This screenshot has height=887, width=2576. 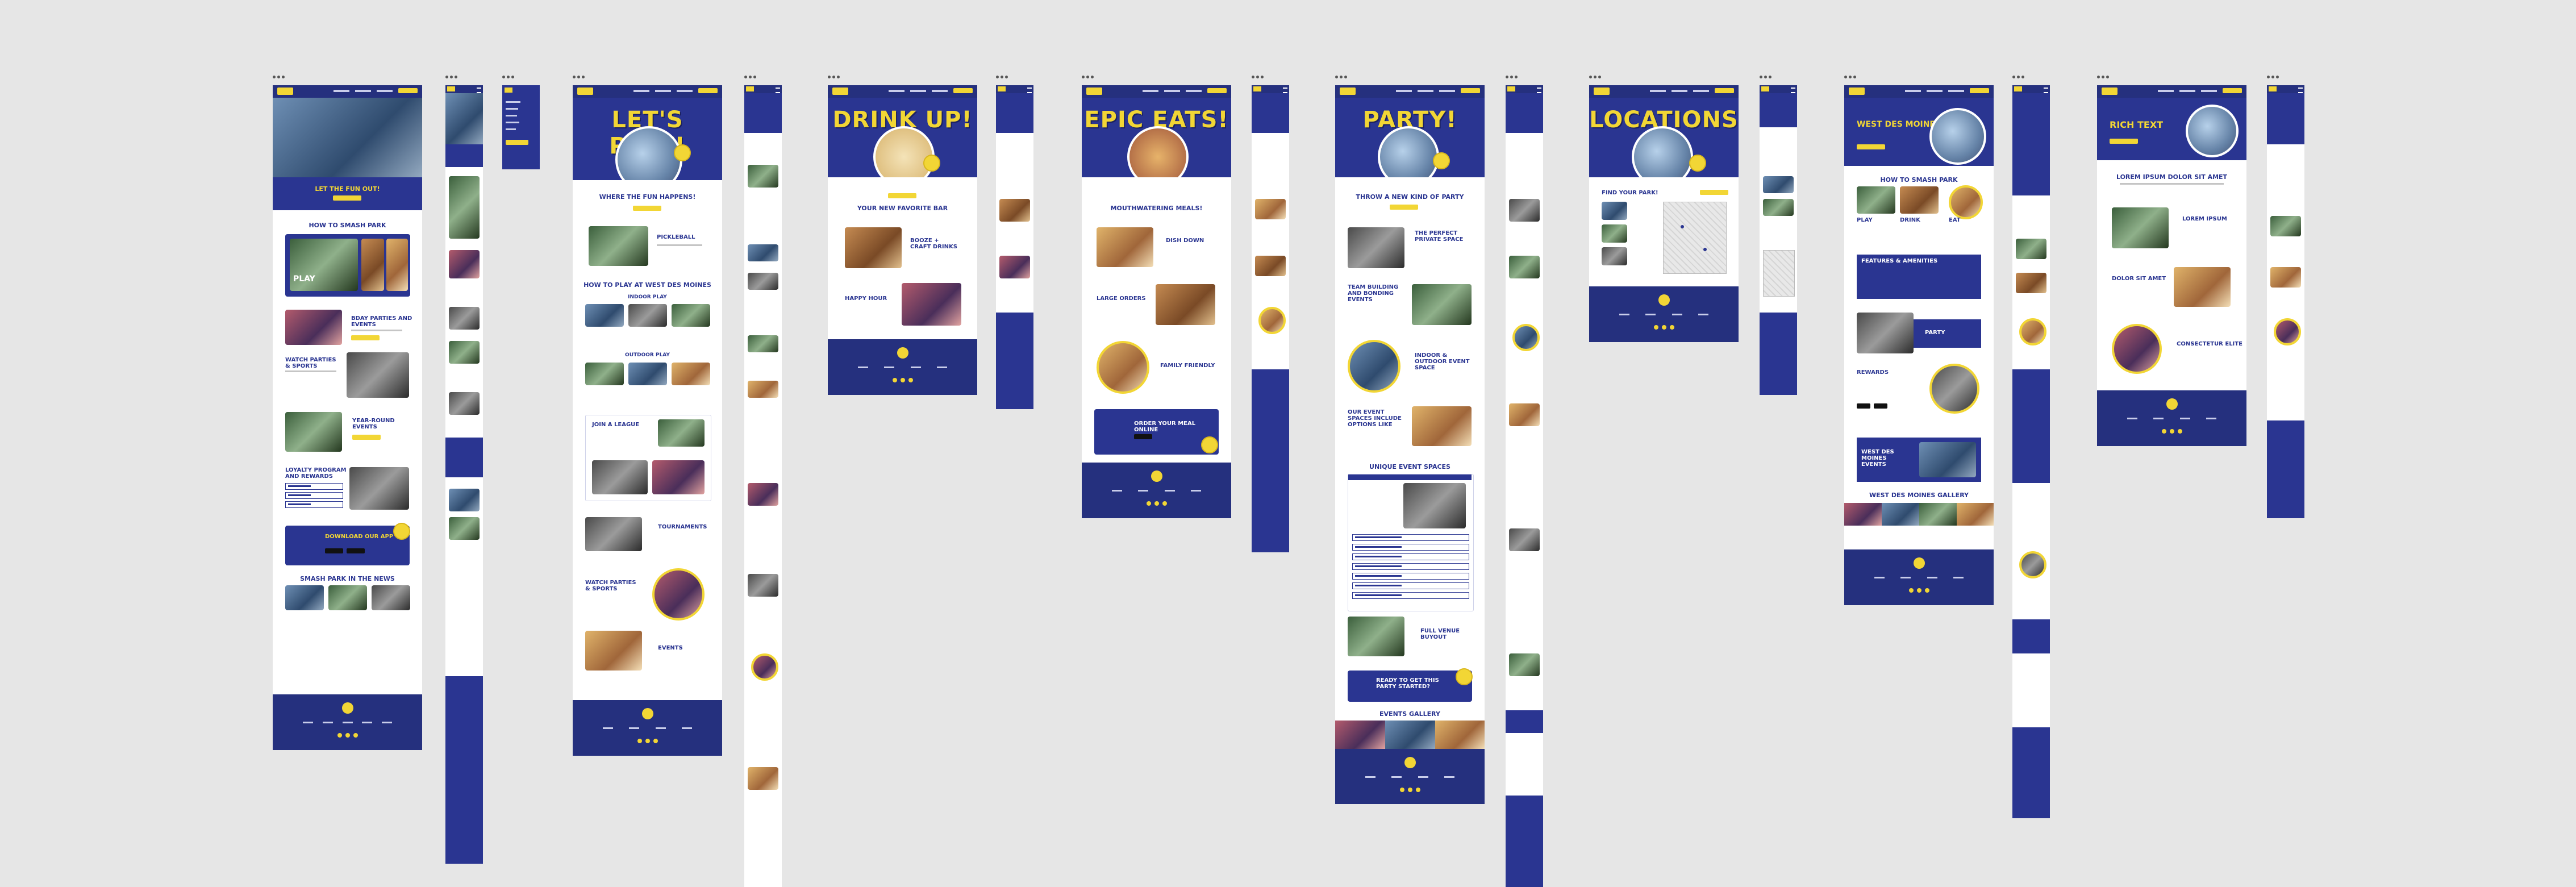 What do you see at coordinates (902, 195) in the screenshot?
I see `menu-button` at bounding box center [902, 195].